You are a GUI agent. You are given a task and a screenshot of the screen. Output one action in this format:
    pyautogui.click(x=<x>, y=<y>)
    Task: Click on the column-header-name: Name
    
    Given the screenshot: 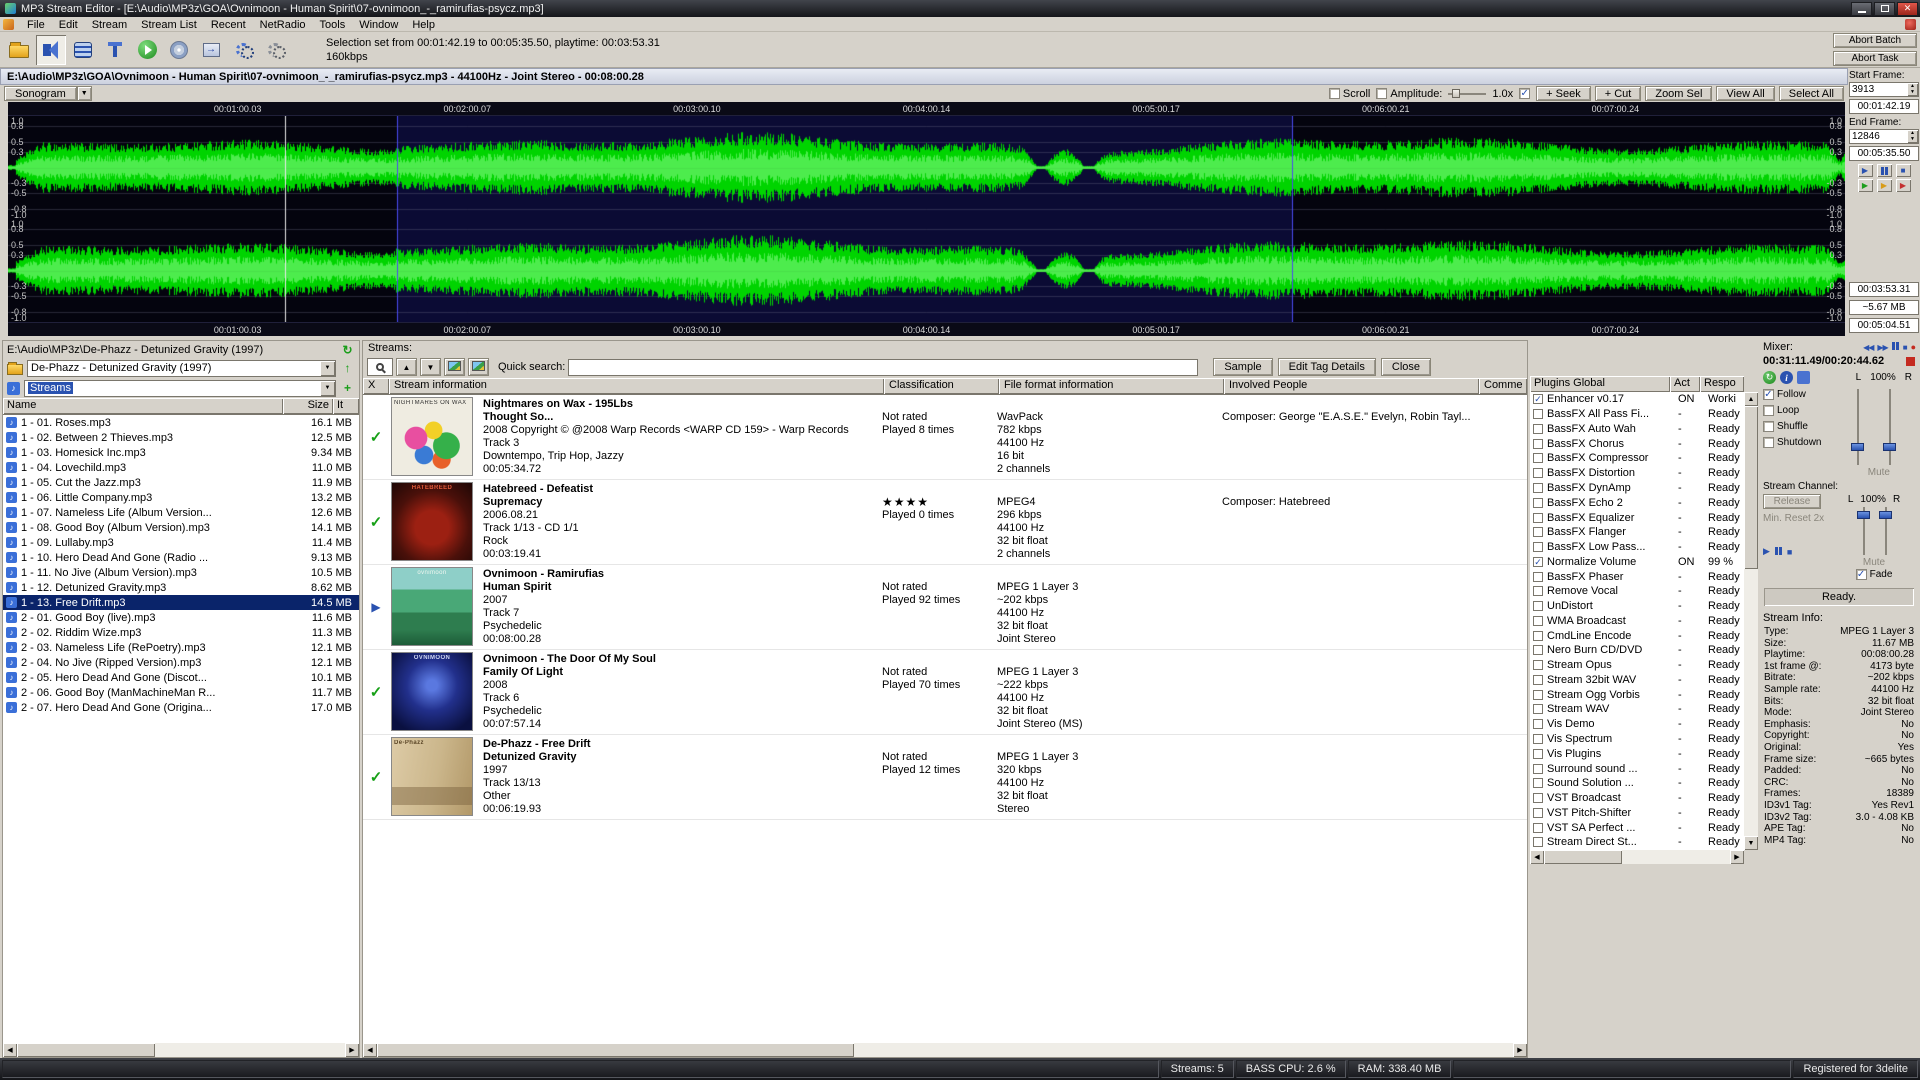 What is the action you would take?
    pyautogui.click(x=143, y=406)
    